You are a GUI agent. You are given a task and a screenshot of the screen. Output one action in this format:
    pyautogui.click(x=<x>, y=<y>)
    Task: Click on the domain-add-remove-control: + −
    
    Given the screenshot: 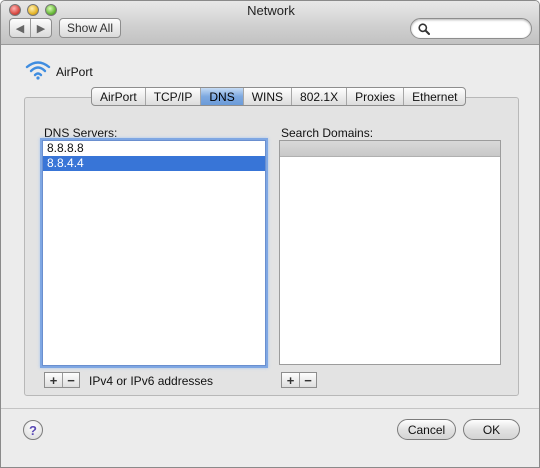 What is the action you would take?
    pyautogui.click(x=299, y=380)
    